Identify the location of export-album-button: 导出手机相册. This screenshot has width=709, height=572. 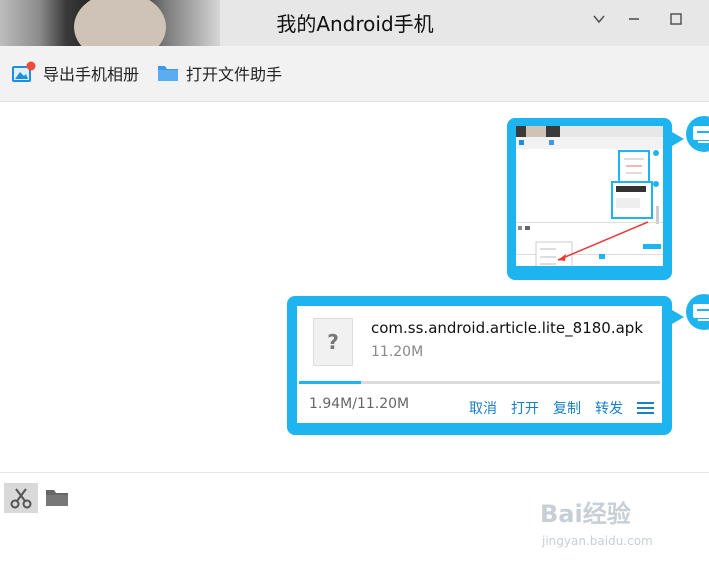
(75, 73).